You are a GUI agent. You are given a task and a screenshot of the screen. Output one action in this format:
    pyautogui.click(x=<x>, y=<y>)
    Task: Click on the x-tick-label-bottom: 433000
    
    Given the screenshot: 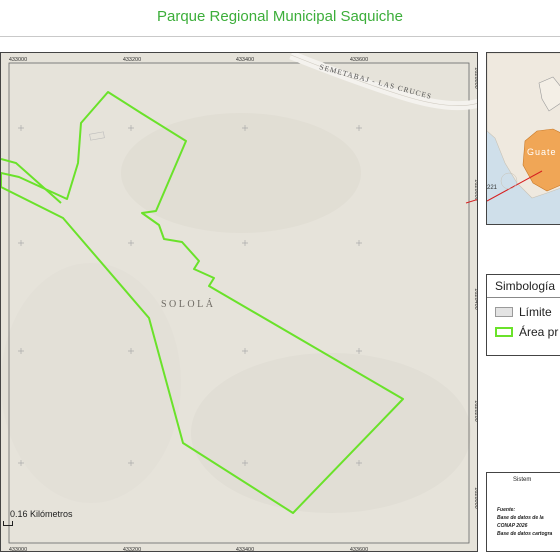 What is the action you would take?
    pyautogui.click(x=18, y=549)
    